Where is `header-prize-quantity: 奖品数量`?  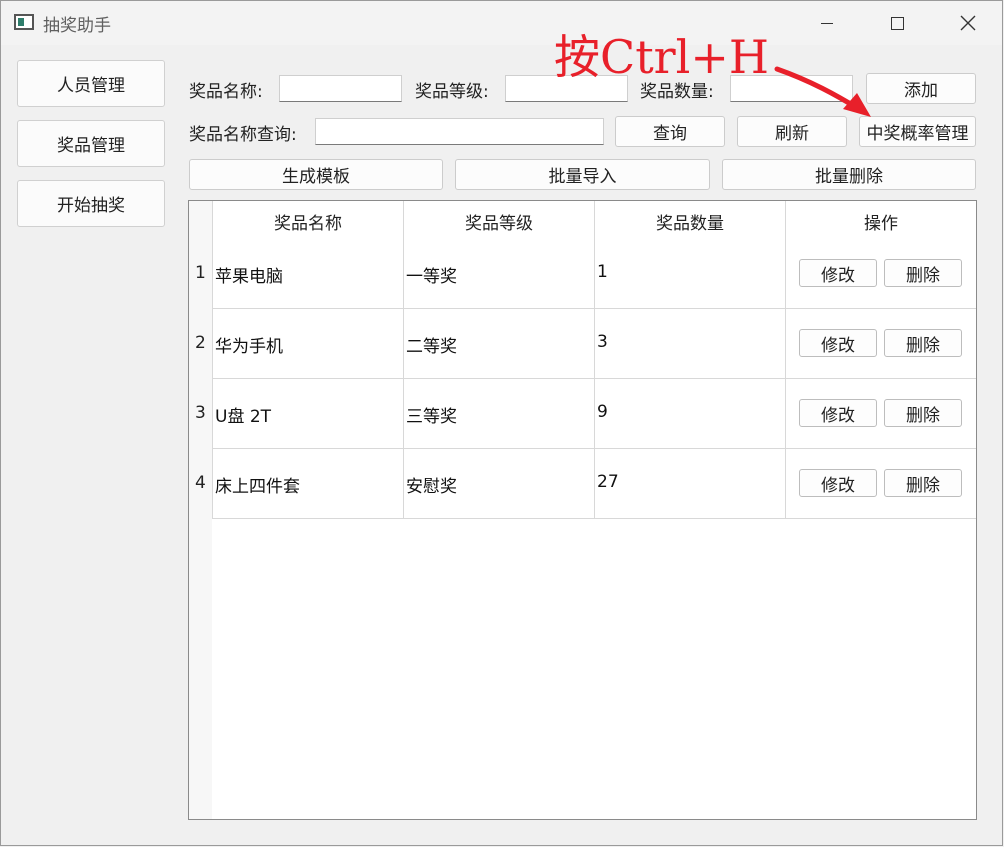 header-prize-quantity: 奖品数量 is located at coordinates (690, 221).